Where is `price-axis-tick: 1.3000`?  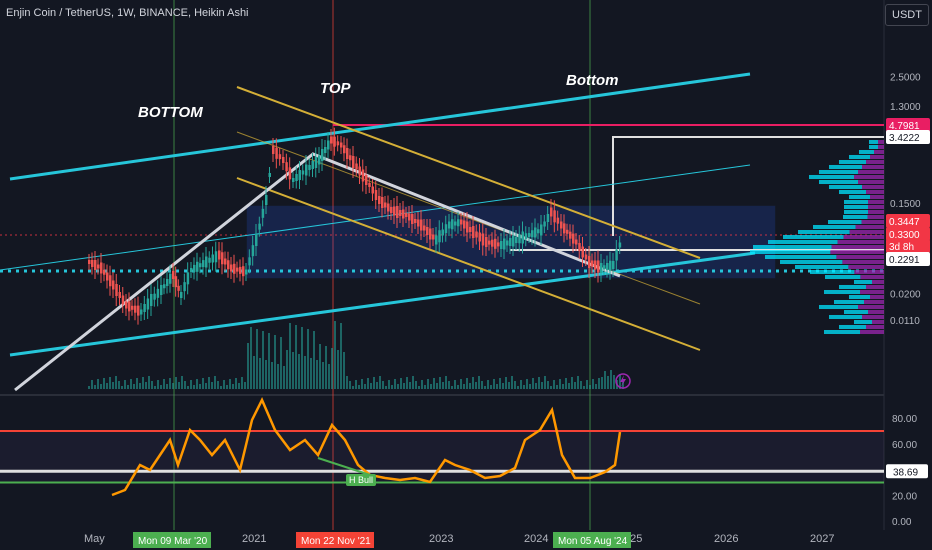
price-axis-tick: 1.3000 is located at coordinates (905, 107).